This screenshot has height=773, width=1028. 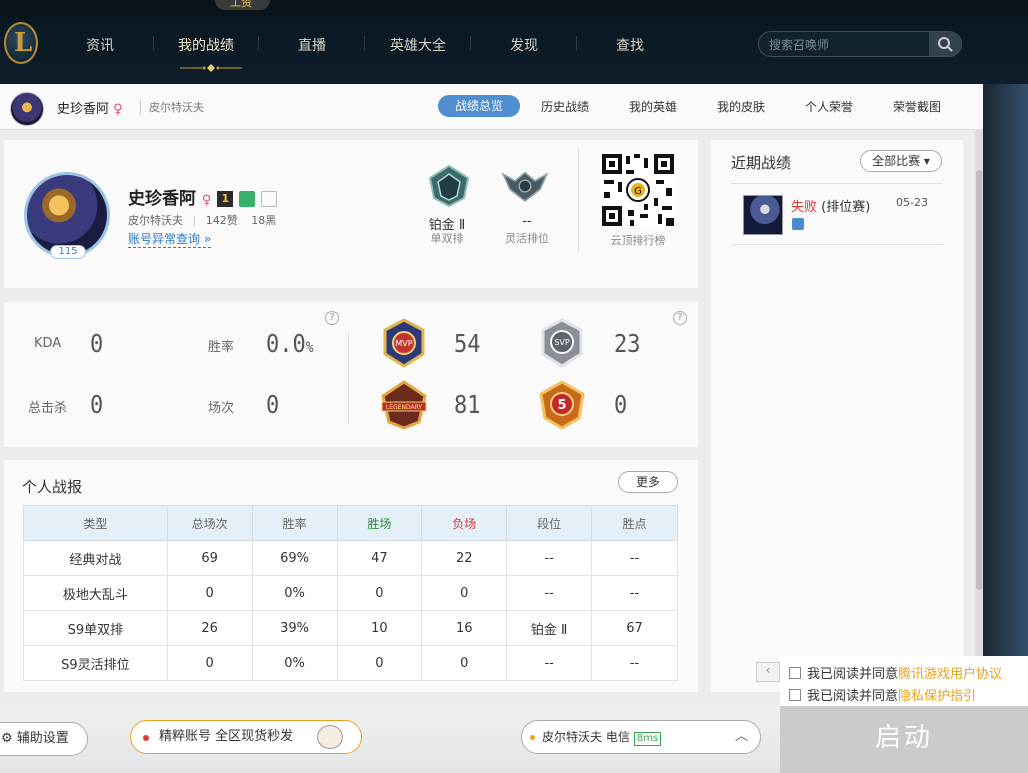 I want to click on pentakill-medal-icon: 5, so click(x=562, y=405).